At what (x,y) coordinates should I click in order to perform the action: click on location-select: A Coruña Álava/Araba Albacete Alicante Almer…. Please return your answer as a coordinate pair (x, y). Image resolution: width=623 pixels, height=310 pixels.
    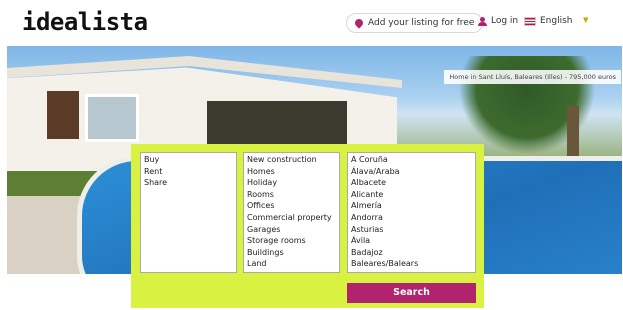
    Looking at the image, I should click on (411, 212).